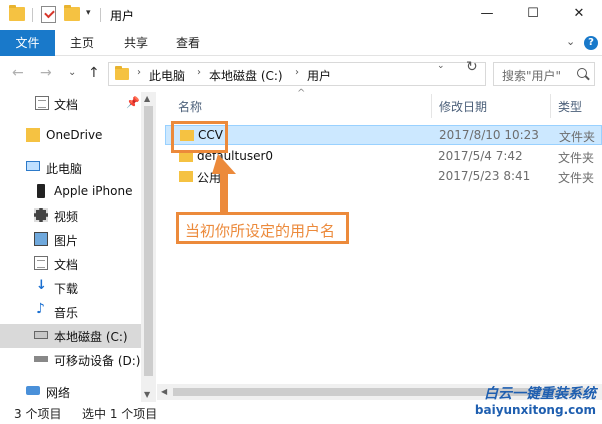  What do you see at coordinates (94, 73) in the screenshot?
I see `up-button: ↑` at bounding box center [94, 73].